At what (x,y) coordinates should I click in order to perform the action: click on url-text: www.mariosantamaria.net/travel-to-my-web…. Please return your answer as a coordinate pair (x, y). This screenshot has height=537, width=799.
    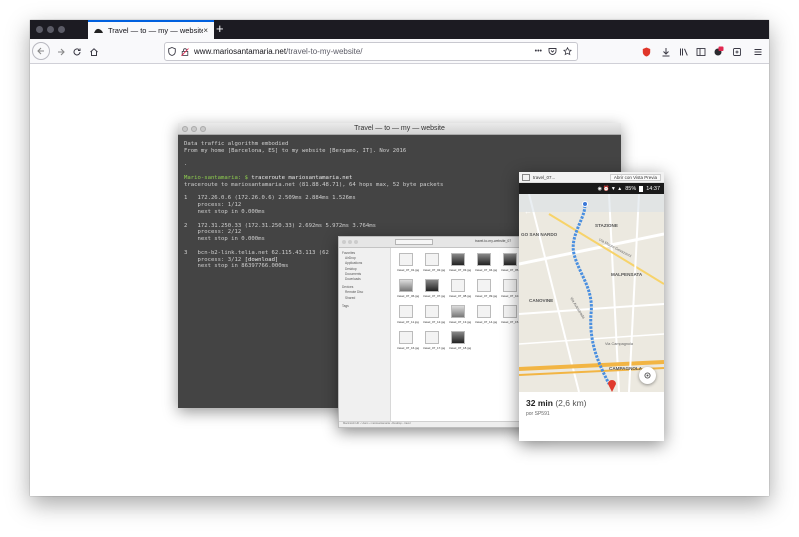
    Looking at the image, I should click on (278, 51).